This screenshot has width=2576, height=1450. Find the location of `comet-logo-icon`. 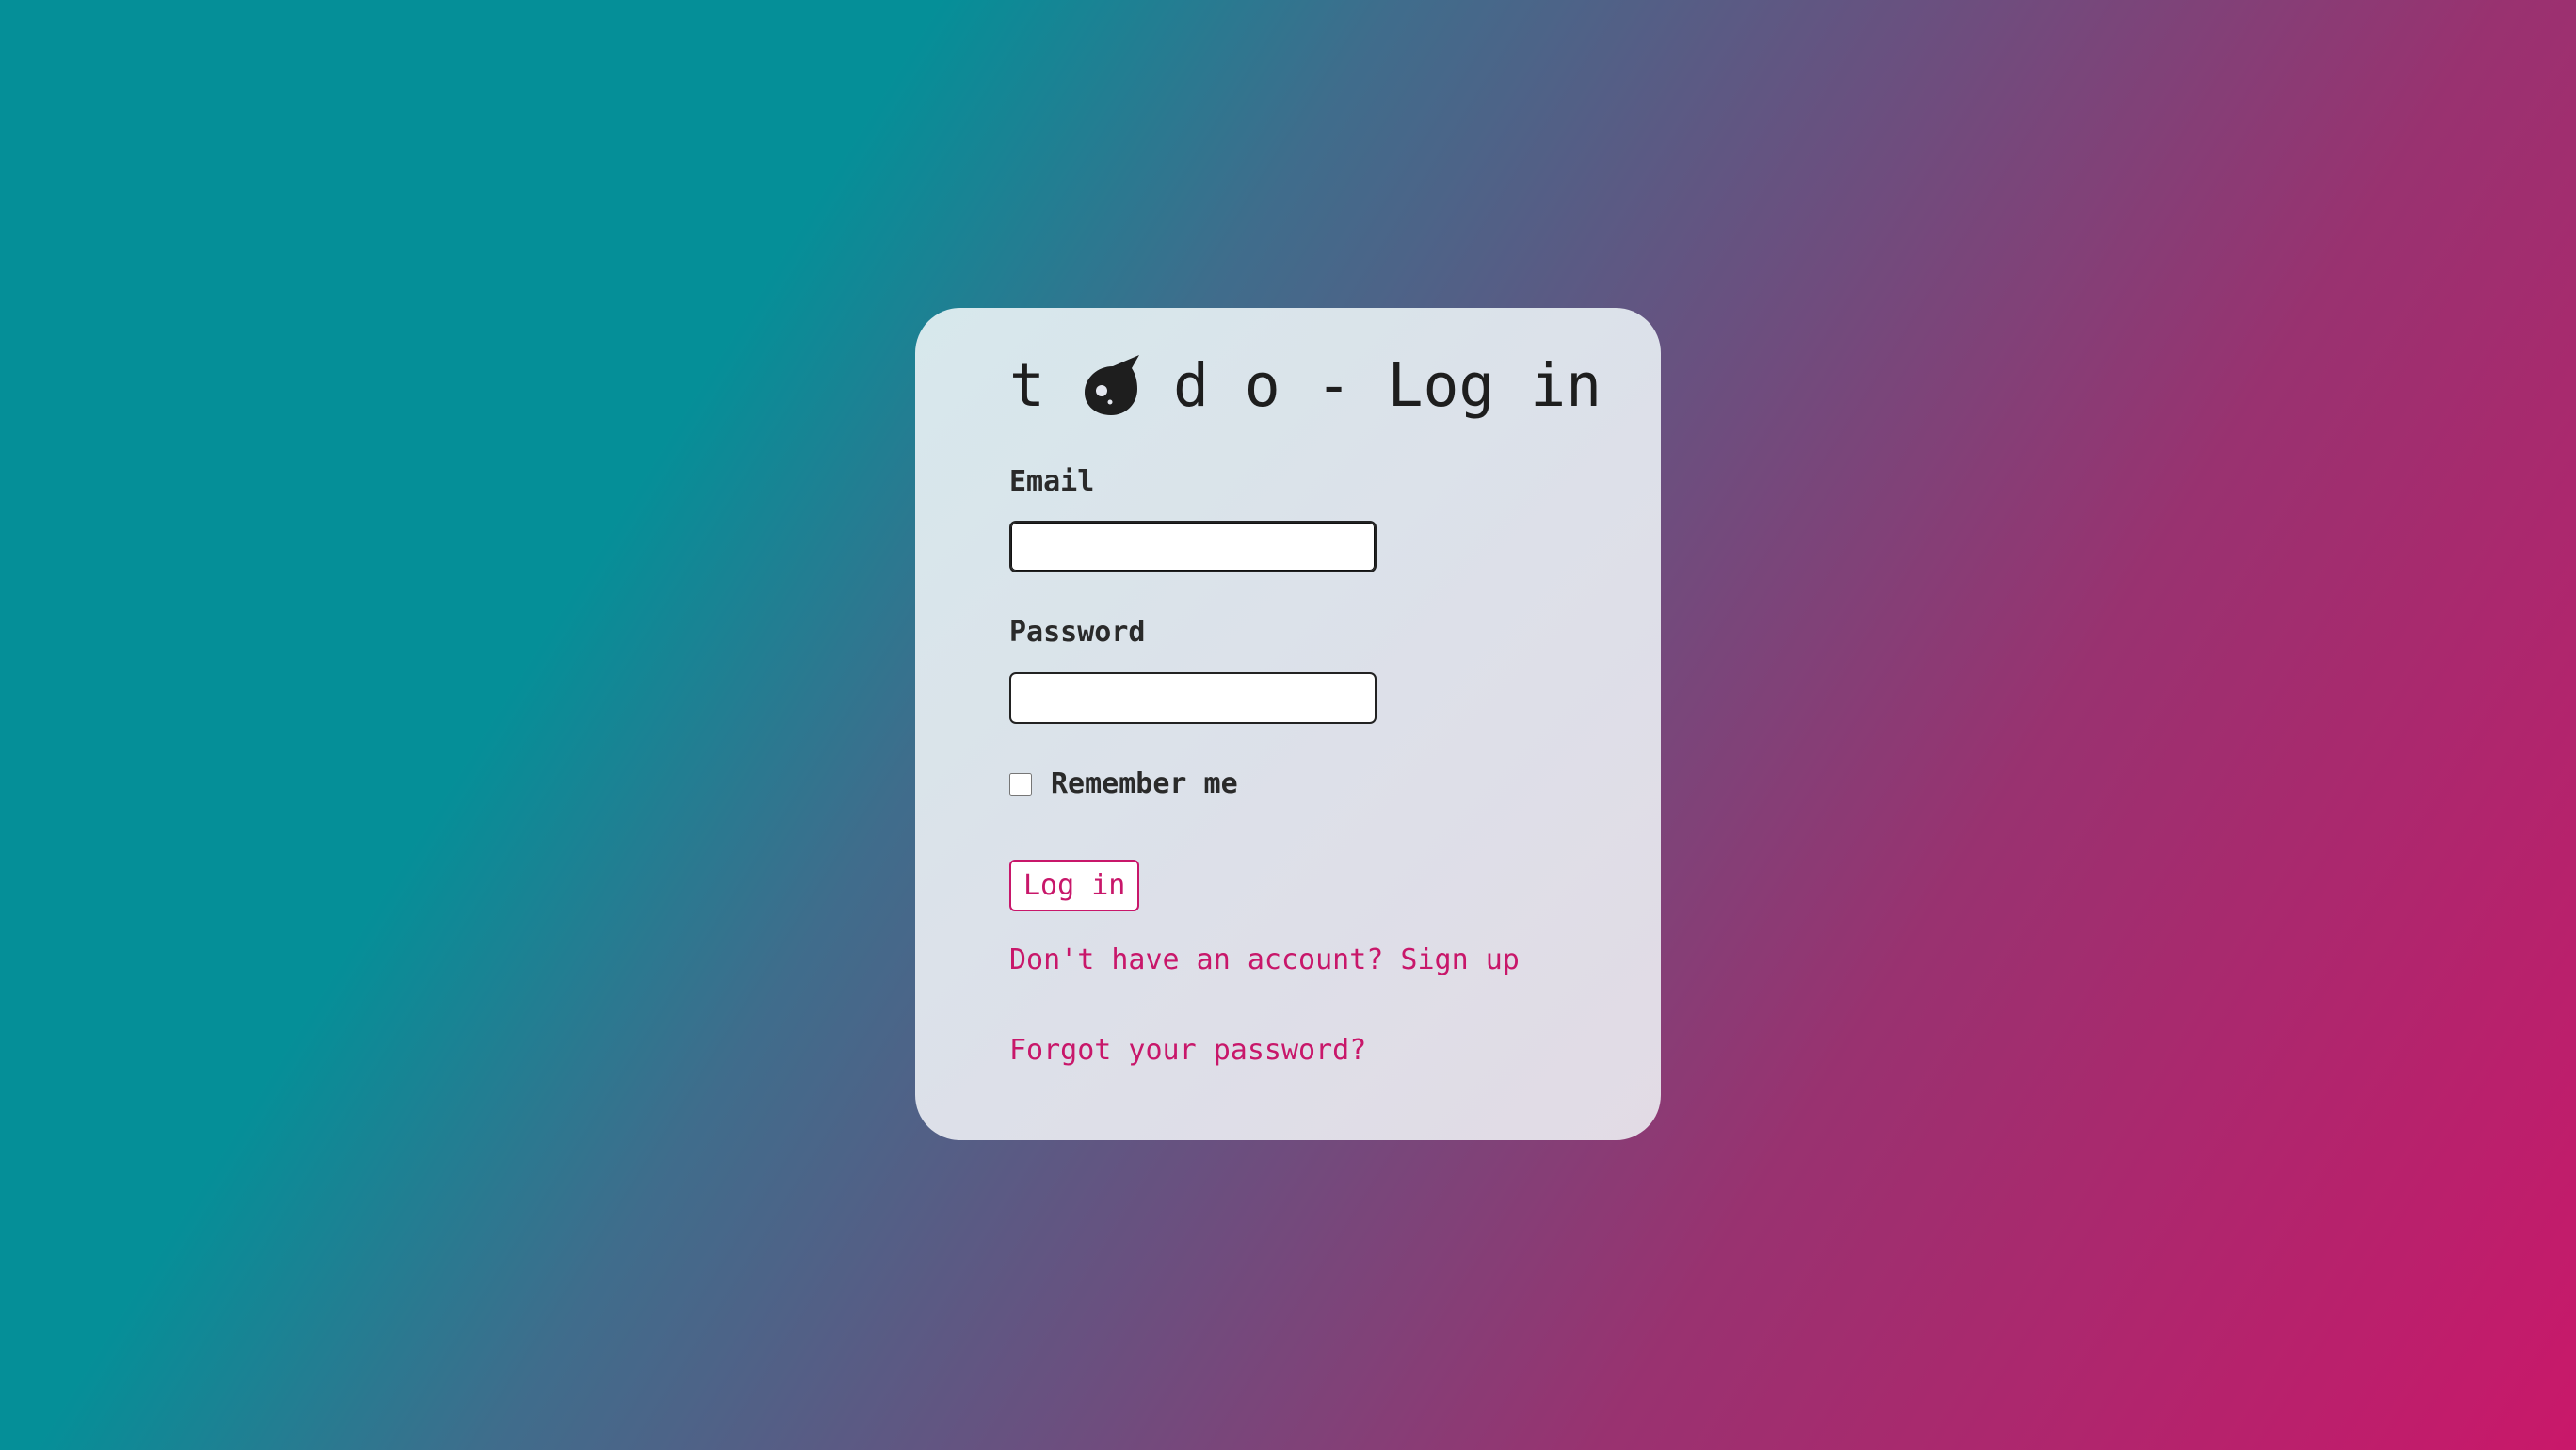

comet-logo-icon is located at coordinates (1111, 385).